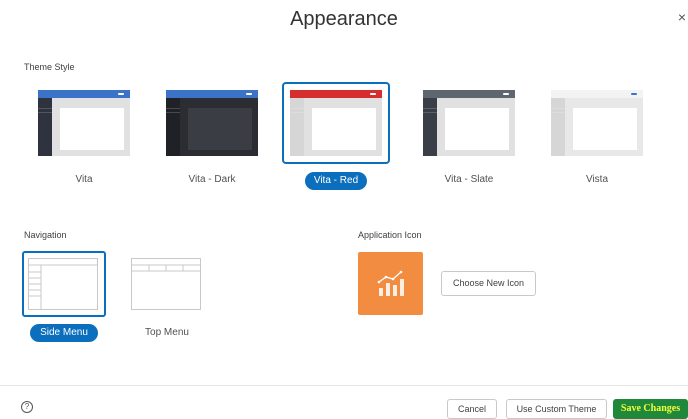  I want to click on theme-option-vita, so click(84, 123).